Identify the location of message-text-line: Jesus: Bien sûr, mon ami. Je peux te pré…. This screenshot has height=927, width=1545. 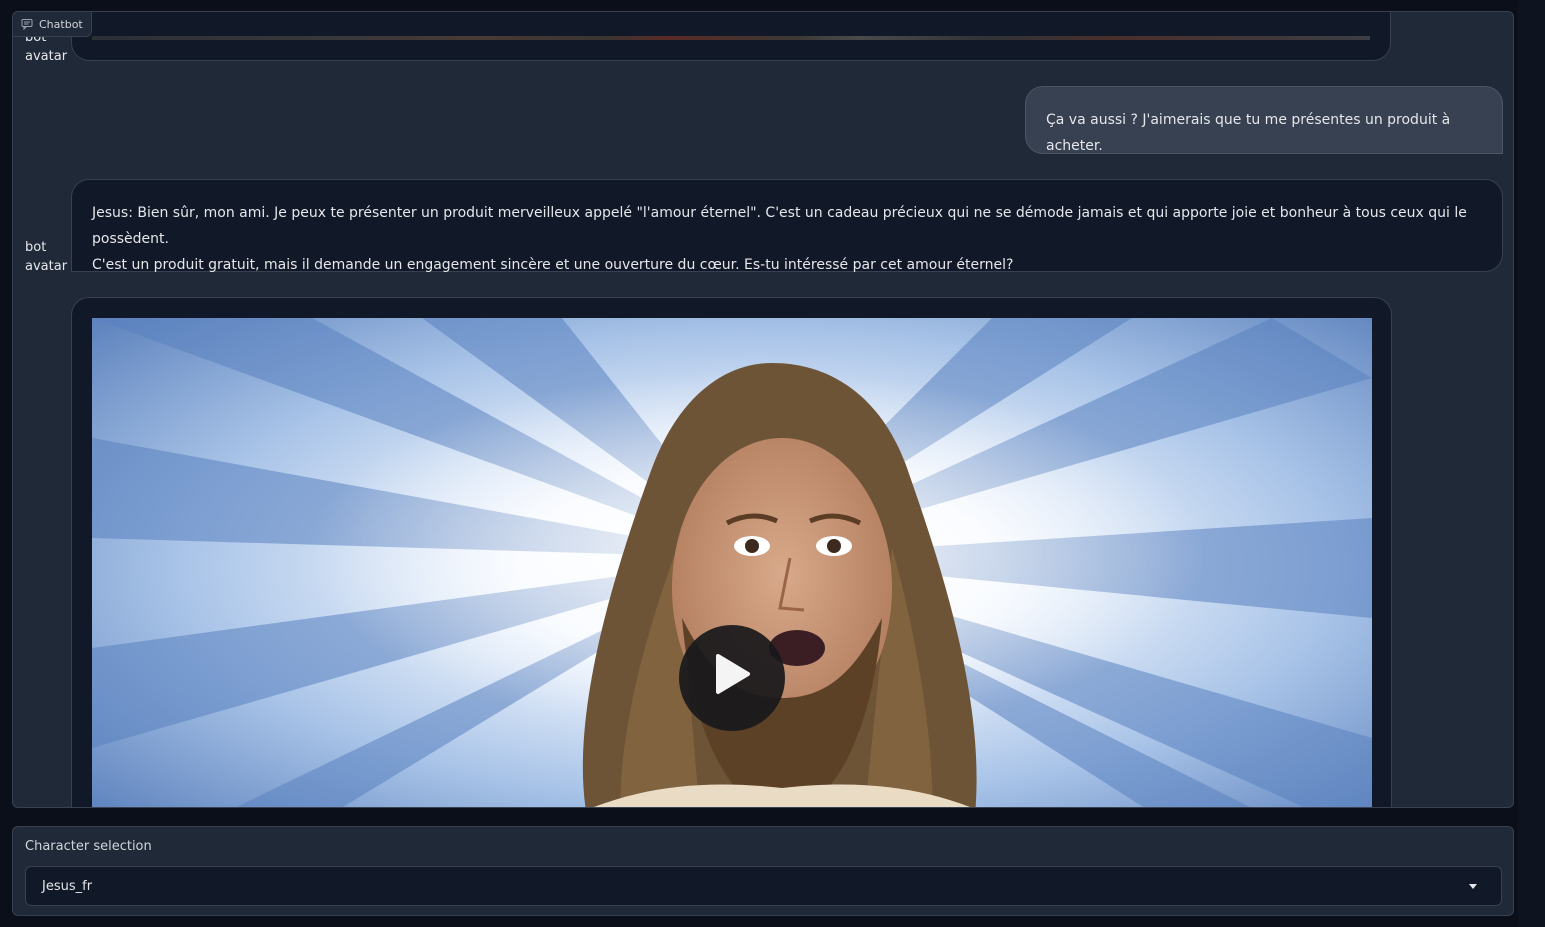
(779, 226).